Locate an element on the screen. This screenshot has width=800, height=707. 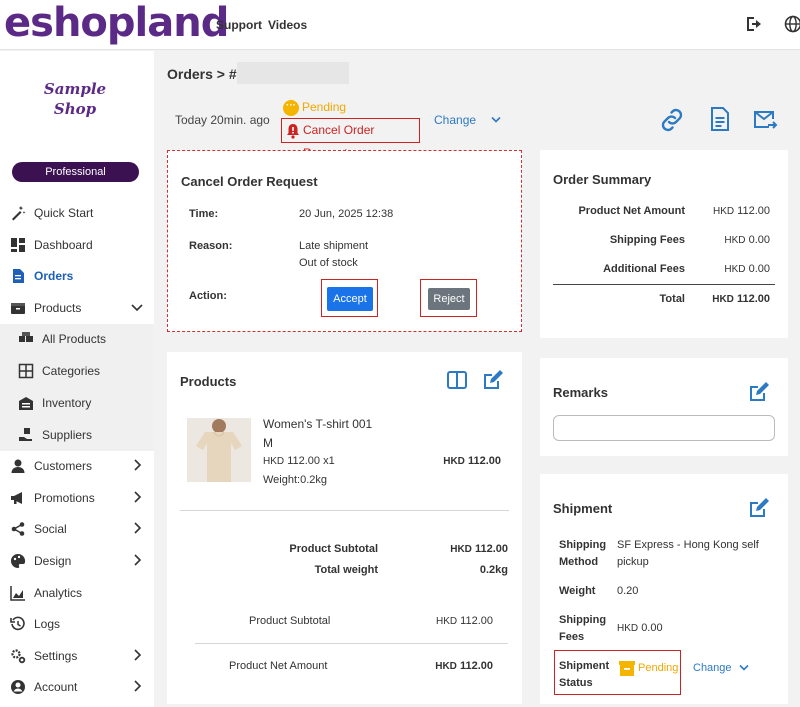
shipment-title: Shipment is located at coordinates (583, 508).